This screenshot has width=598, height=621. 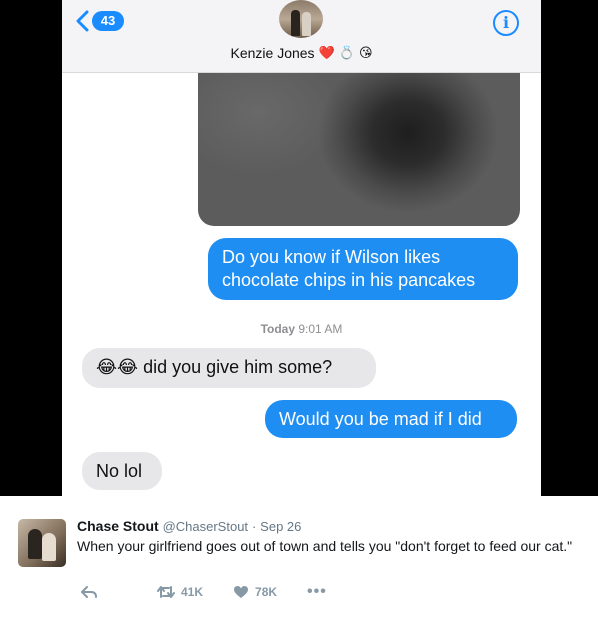 What do you see at coordinates (238, 367) in the screenshot?
I see `message-text: did you give him some?` at bounding box center [238, 367].